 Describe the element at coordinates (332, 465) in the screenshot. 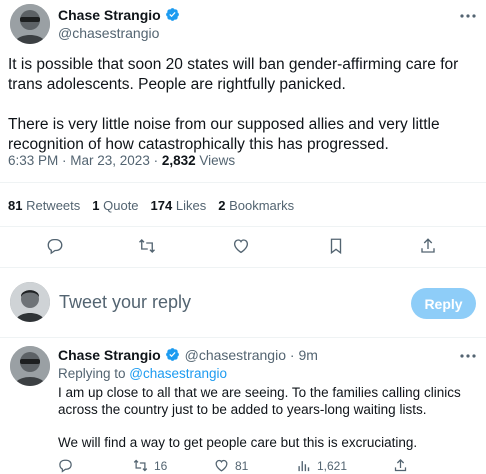

I see `reply-views-count: 1,621` at that location.